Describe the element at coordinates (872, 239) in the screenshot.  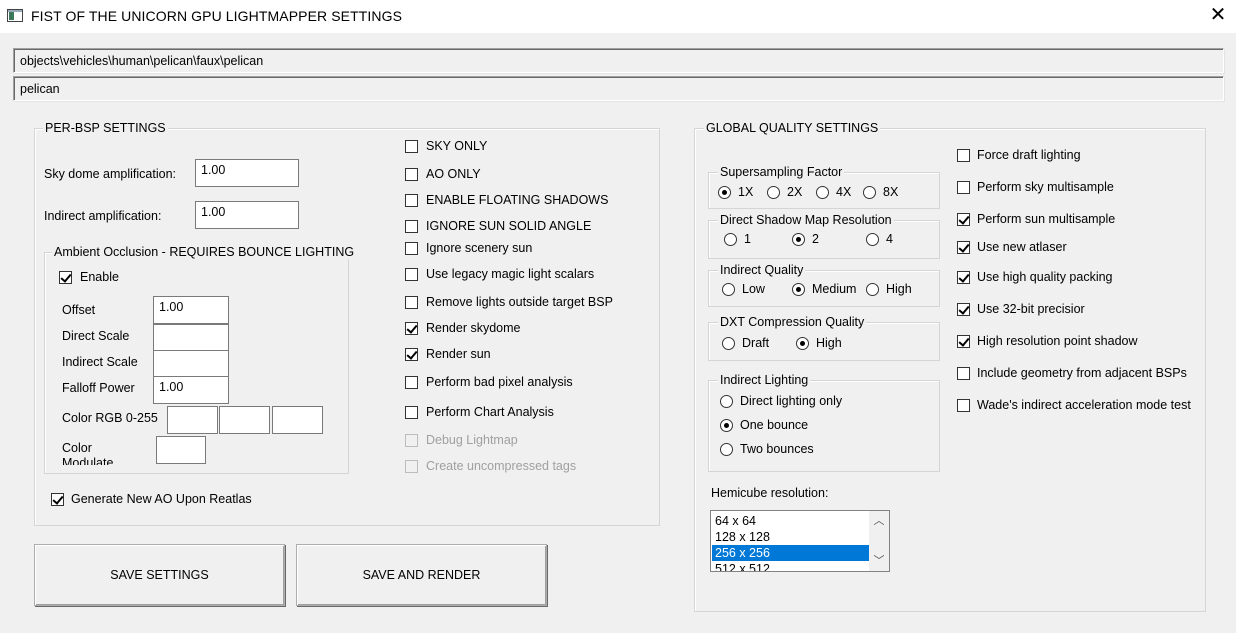
I see `shadow-map-4-radio` at that location.